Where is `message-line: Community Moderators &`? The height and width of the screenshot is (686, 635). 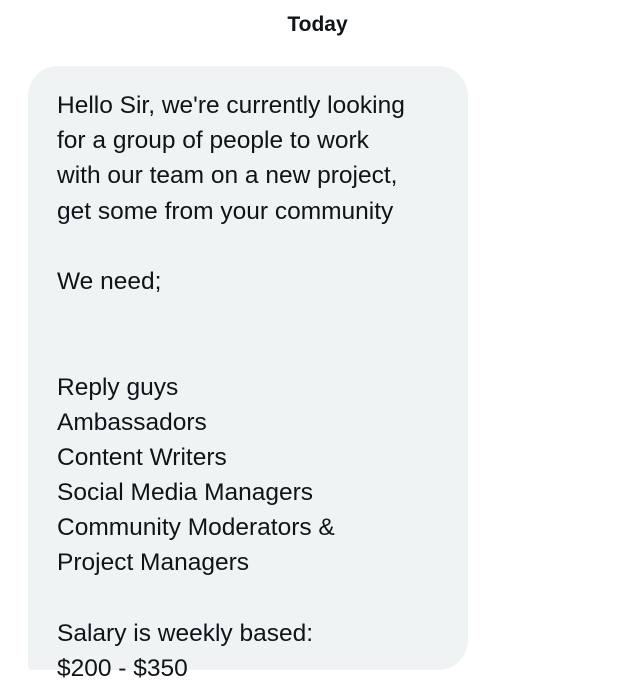 message-line: Community Moderators & is located at coordinates (196, 528).